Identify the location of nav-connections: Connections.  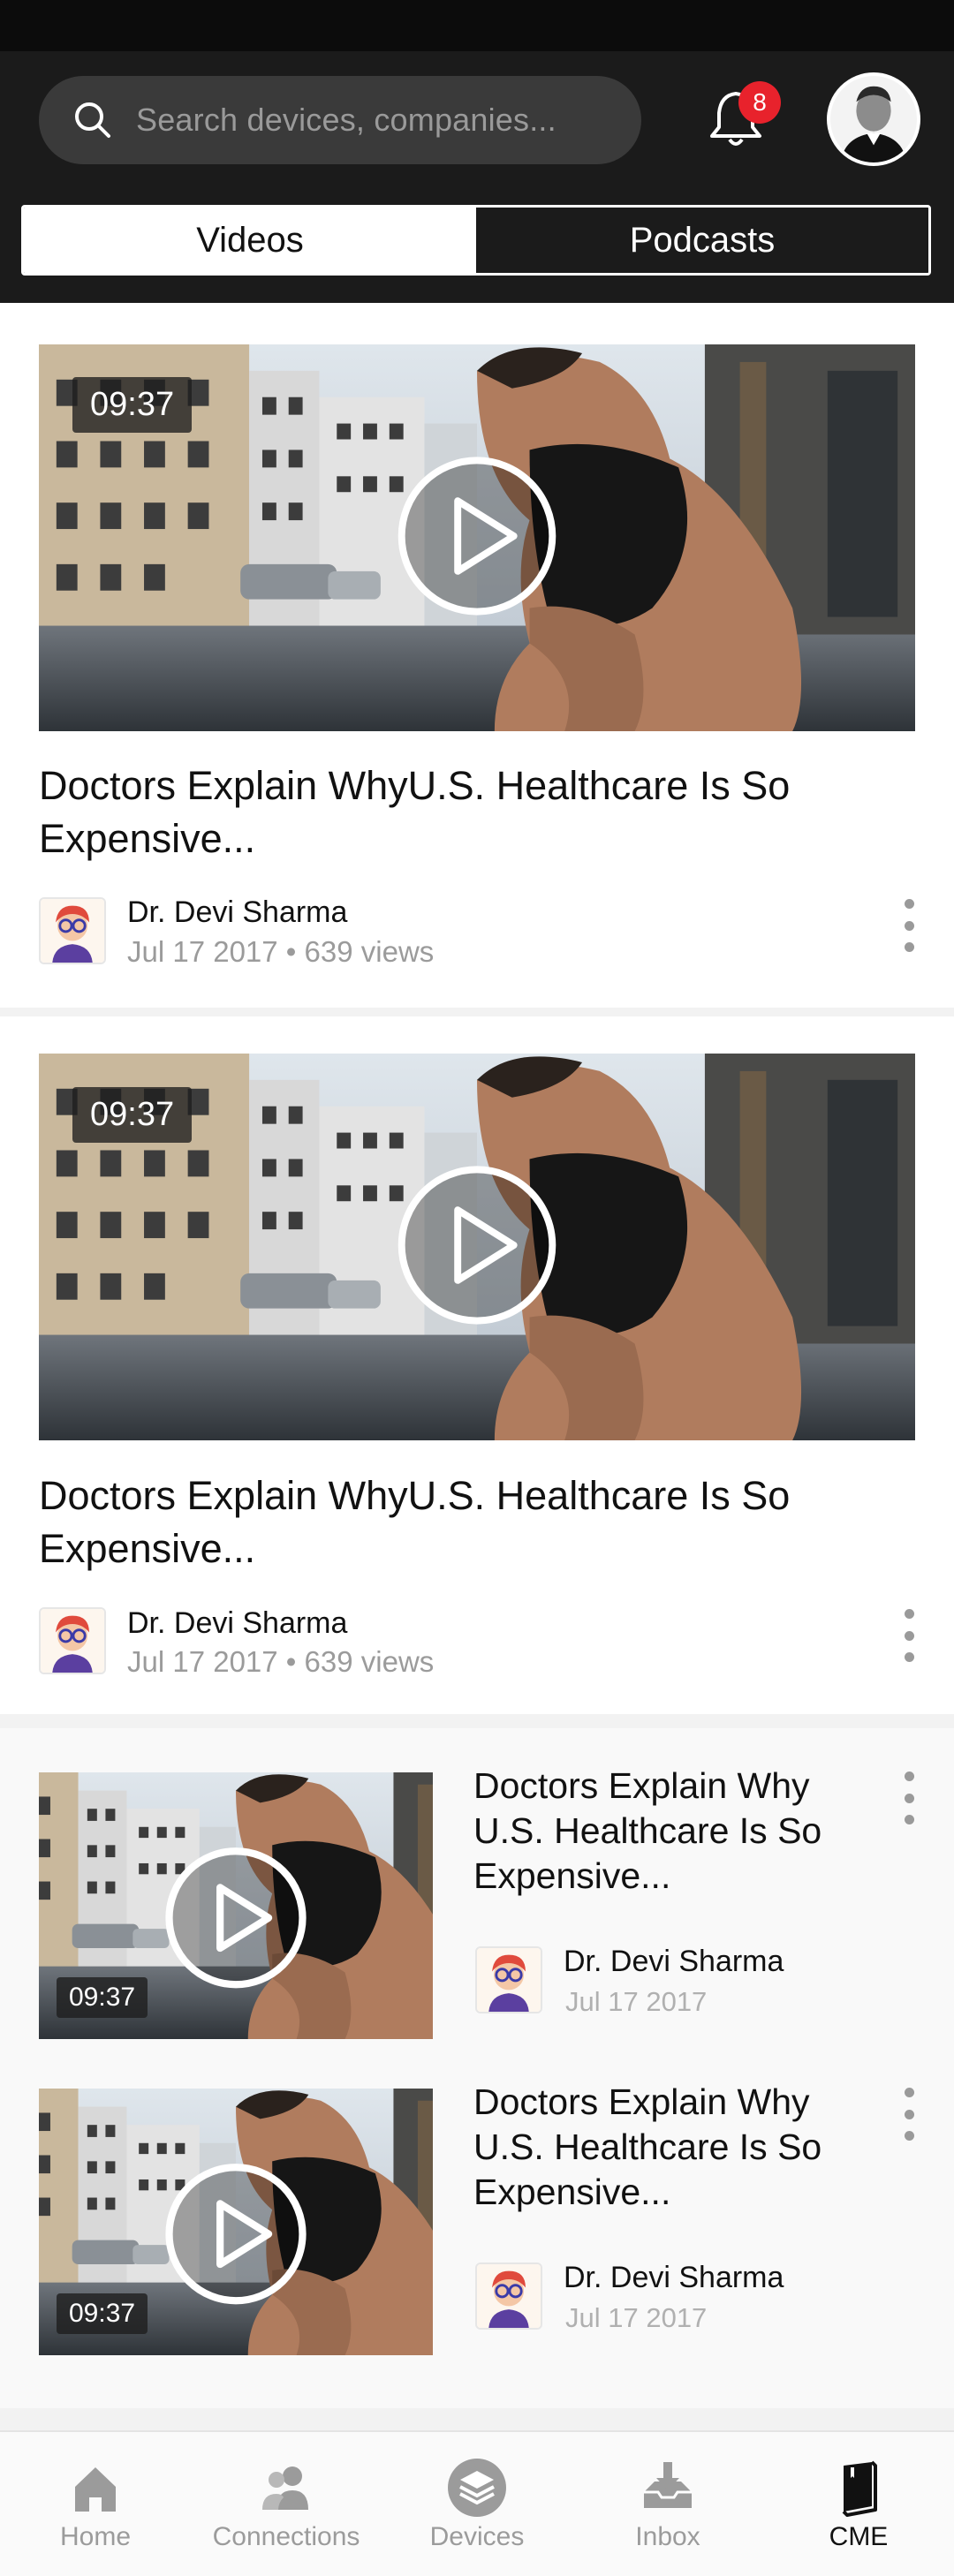
(286, 2504).